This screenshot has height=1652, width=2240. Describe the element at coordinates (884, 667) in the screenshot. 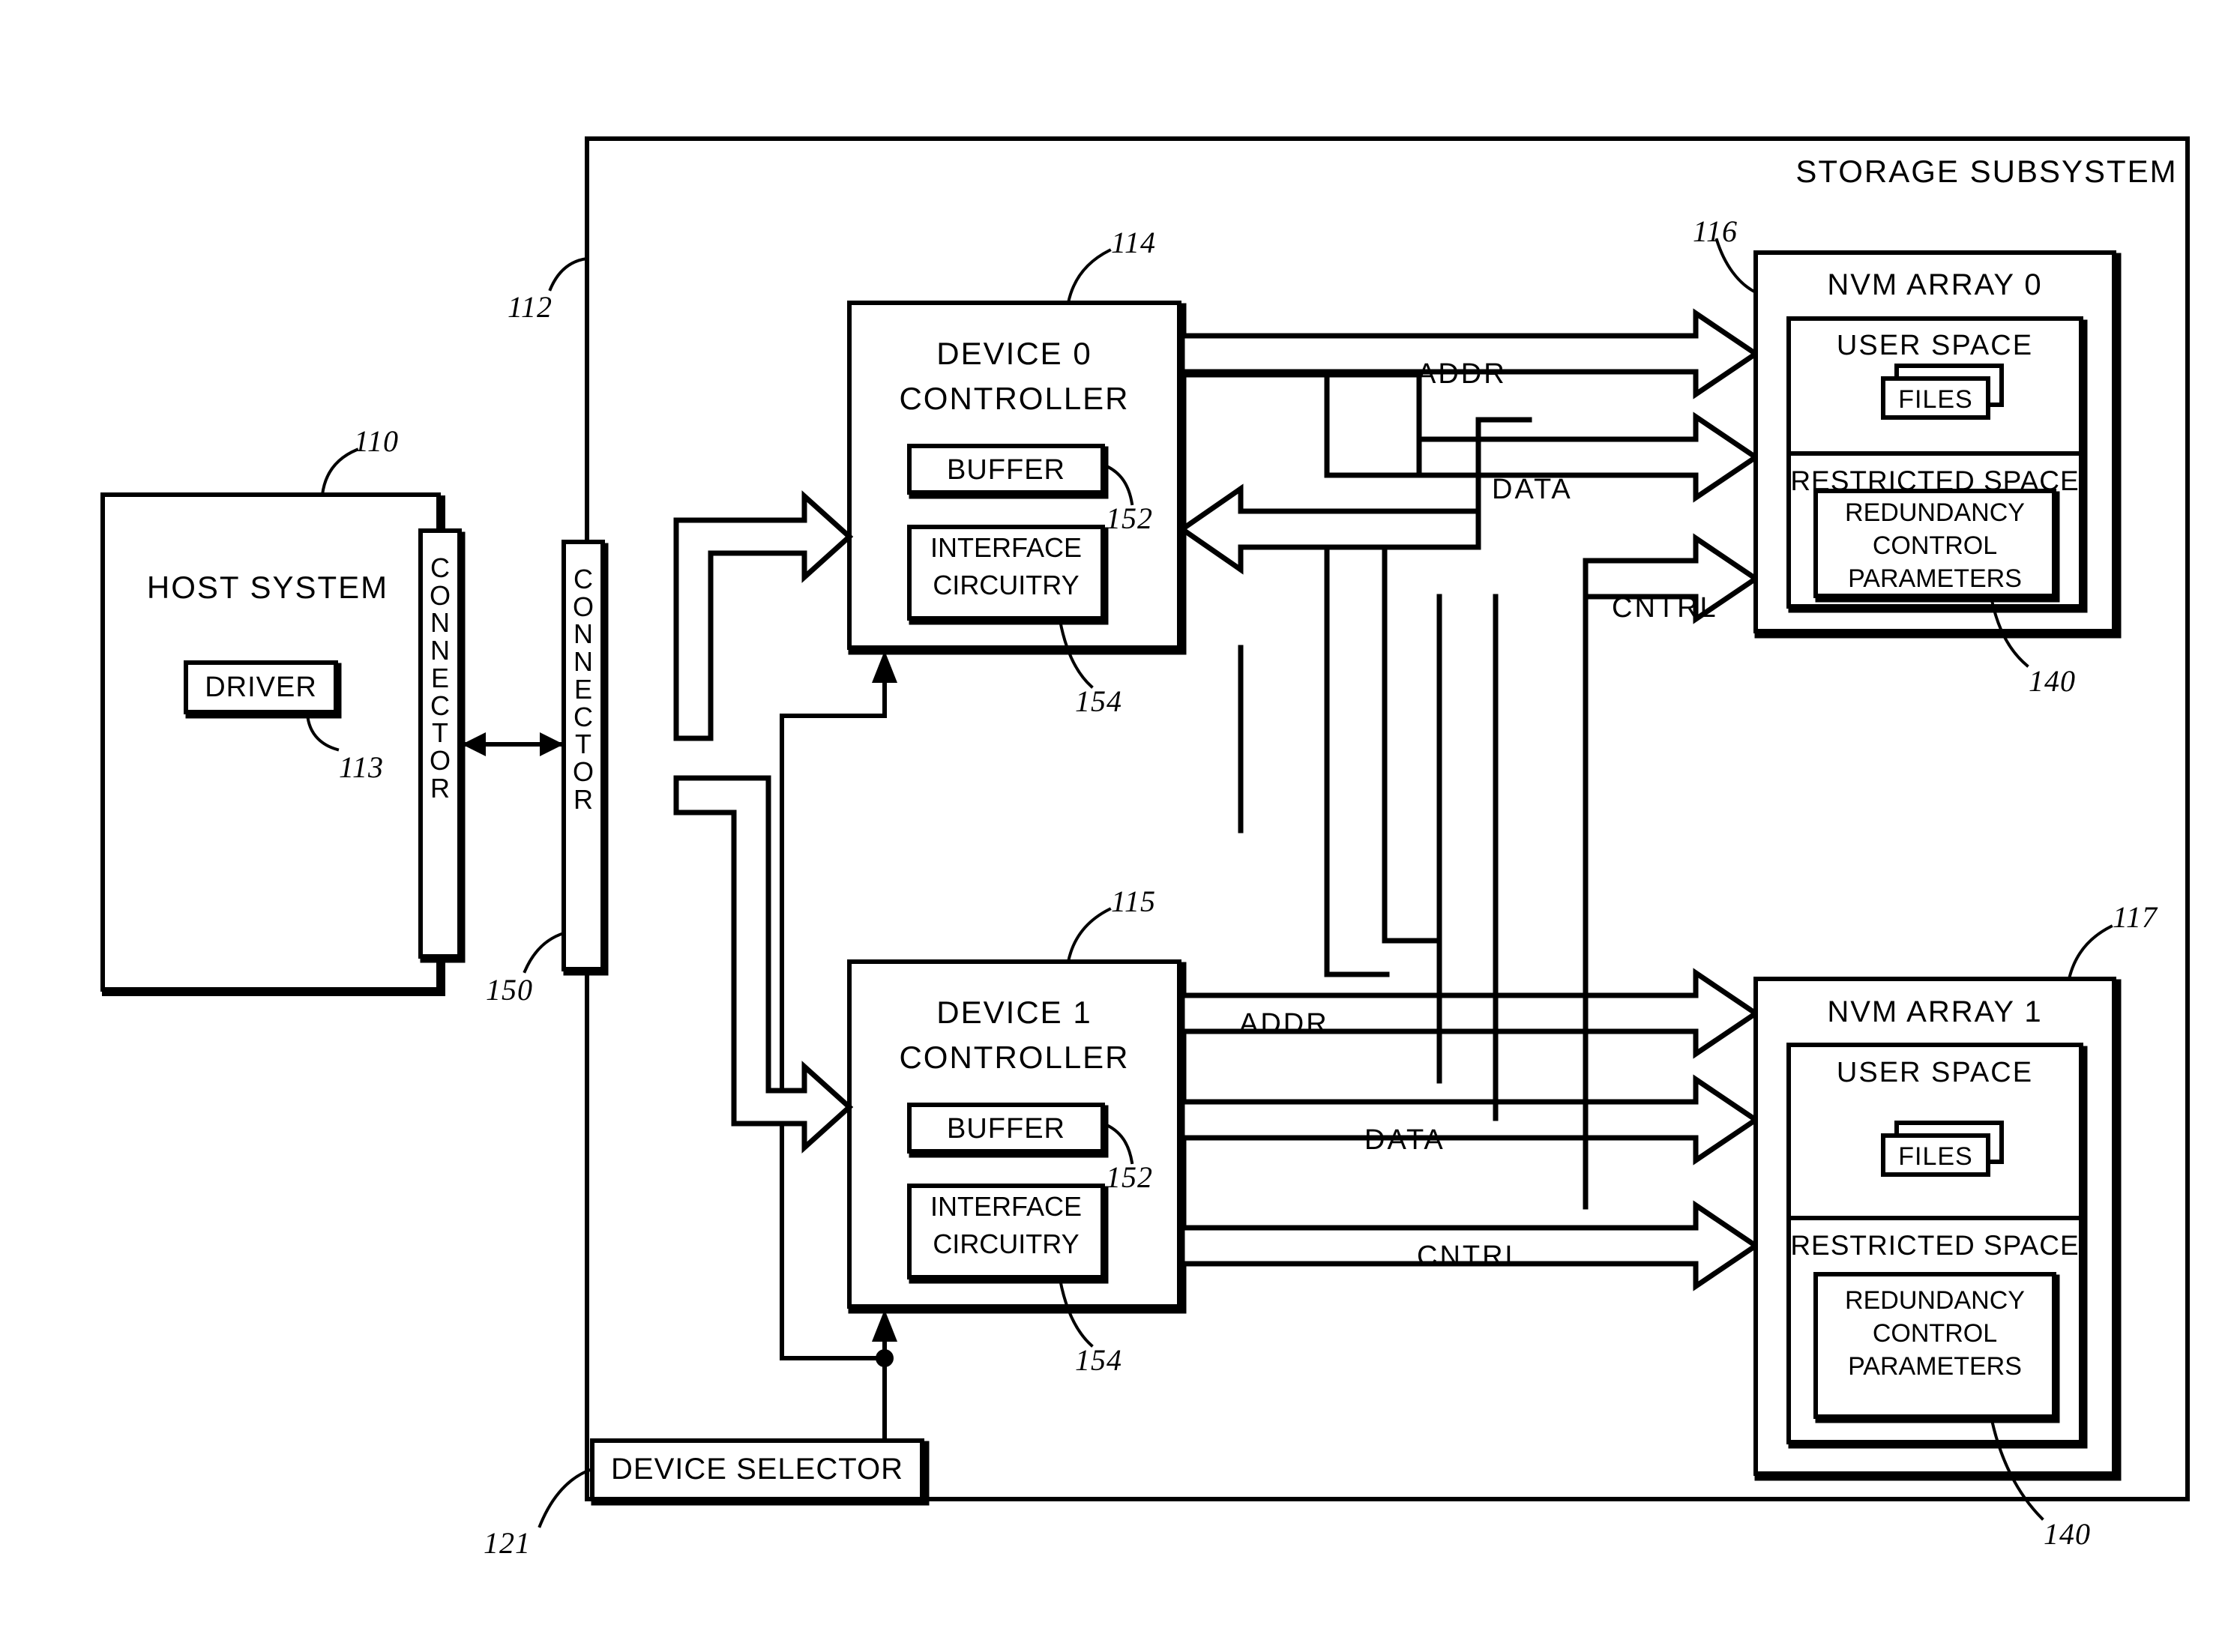

I see `selector-arrow-device0` at that location.